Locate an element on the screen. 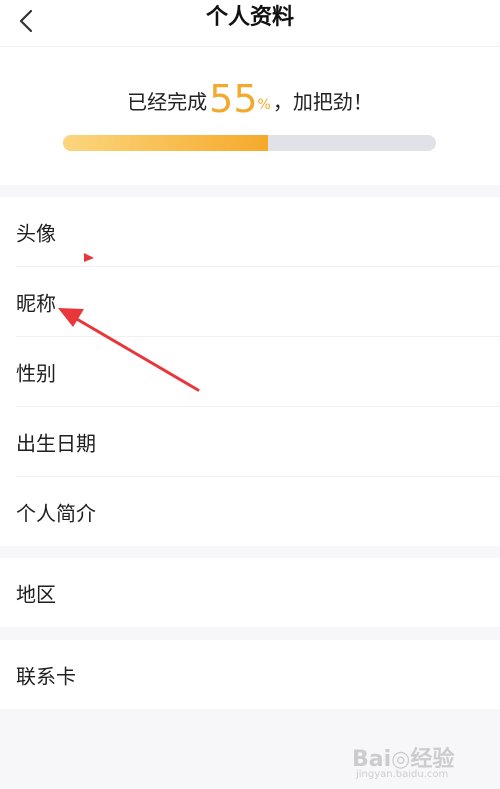  profile-contact-section: 联系卡 is located at coordinates (250, 674).